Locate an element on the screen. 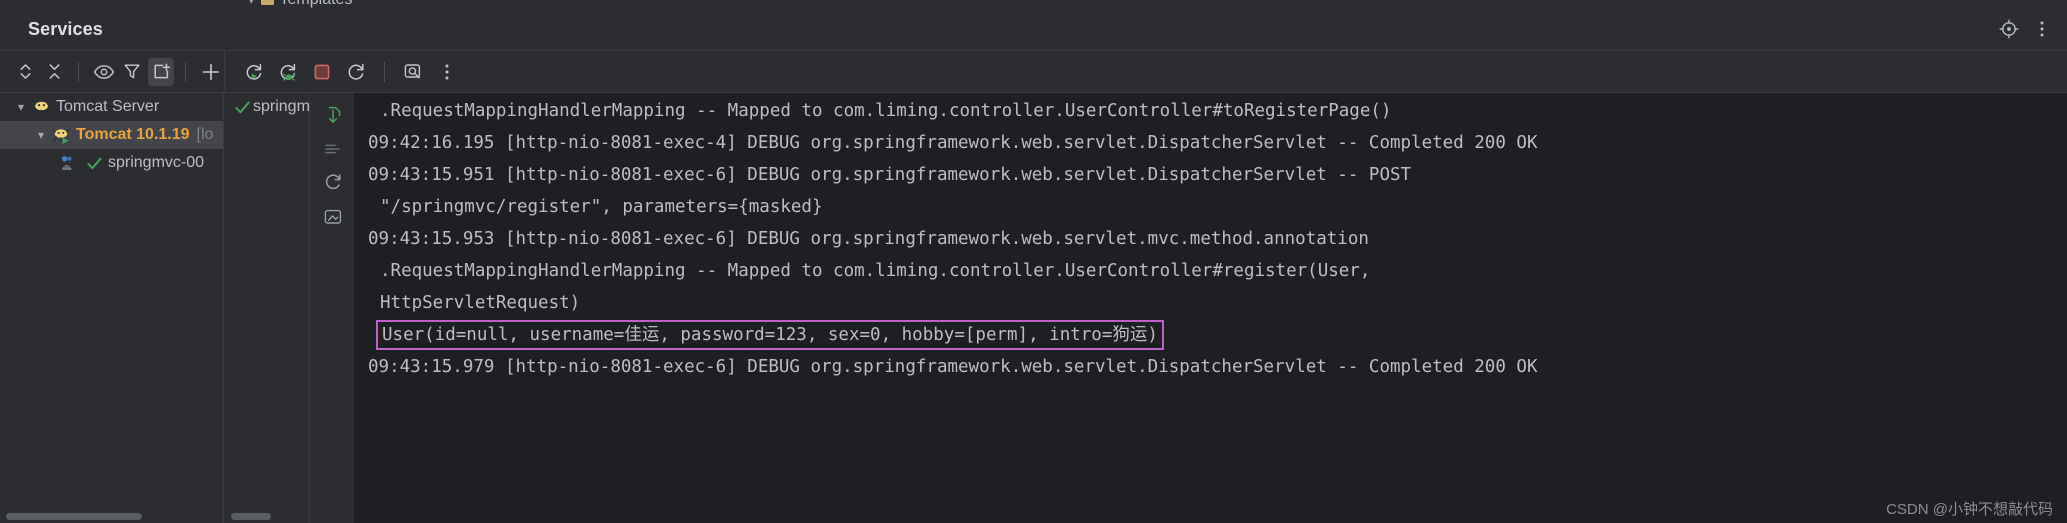  tree-node-tomcat-10-1-19: ▾ Tomcat 10.1.19 [lo is located at coordinates (111, 135).